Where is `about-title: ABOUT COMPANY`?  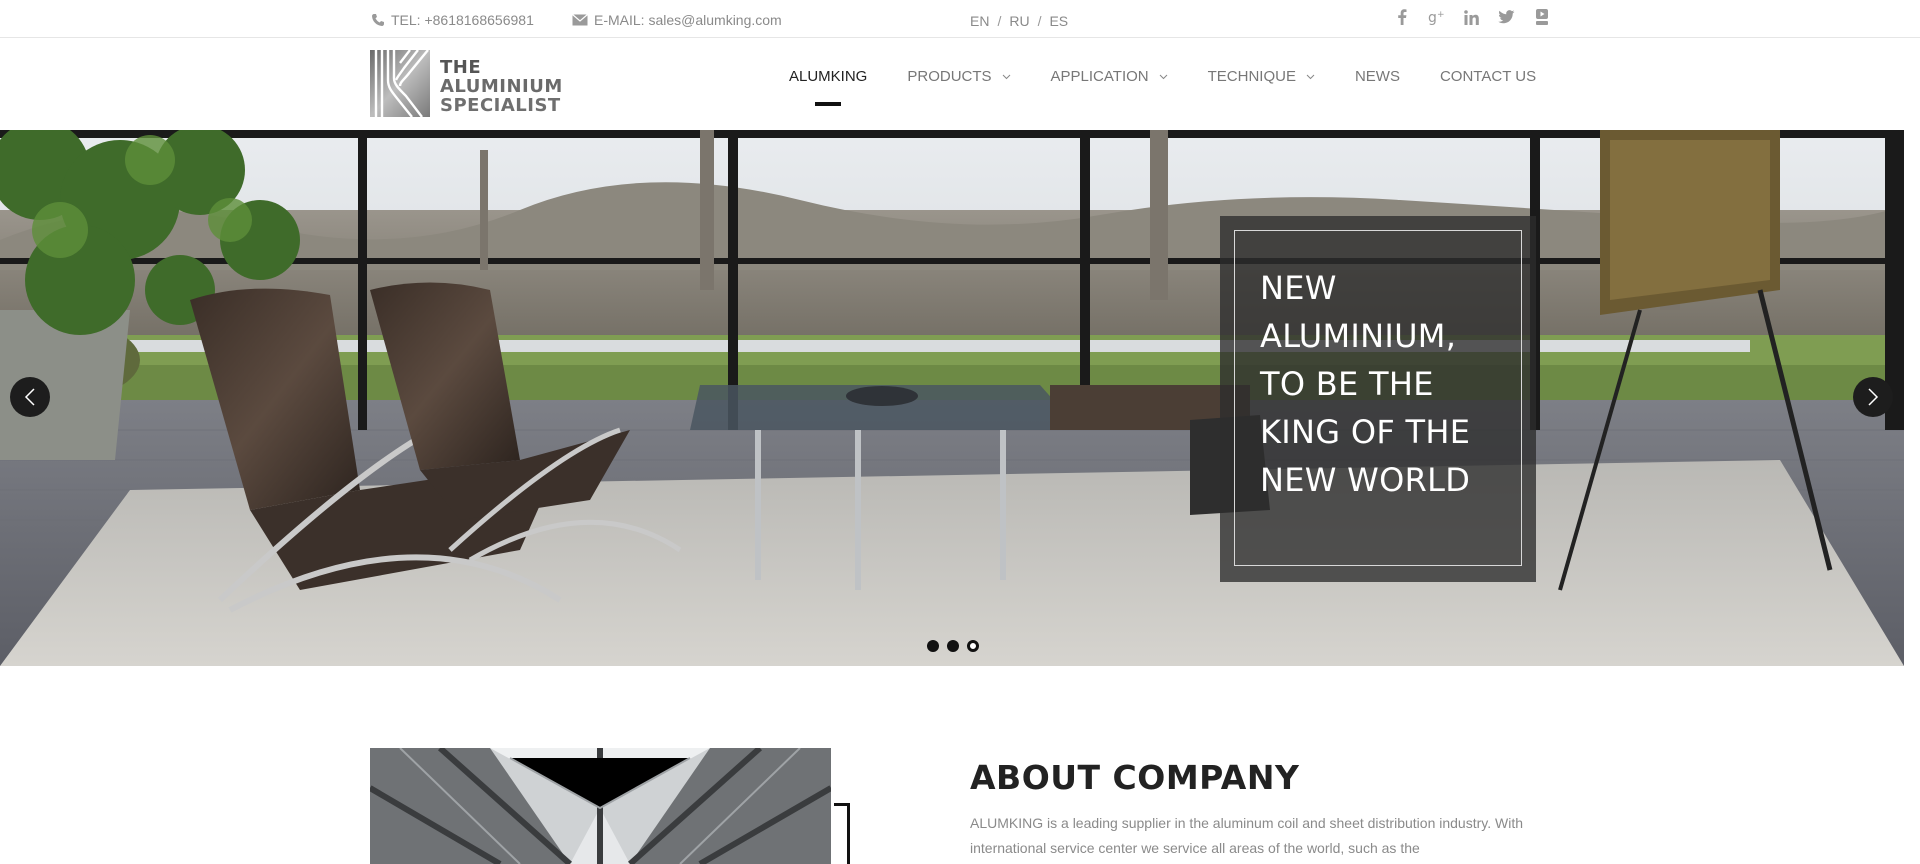
about-title: ABOUT COMPANY is located at coordinates (1135, 777).